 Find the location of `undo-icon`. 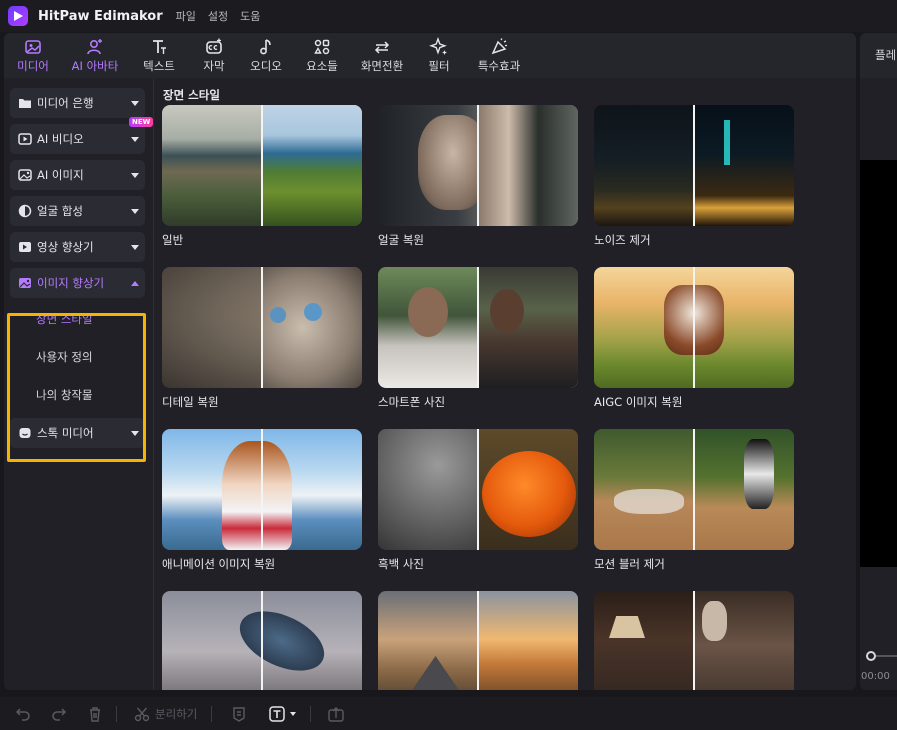

undo-icon is located at coordinates (23, 713).